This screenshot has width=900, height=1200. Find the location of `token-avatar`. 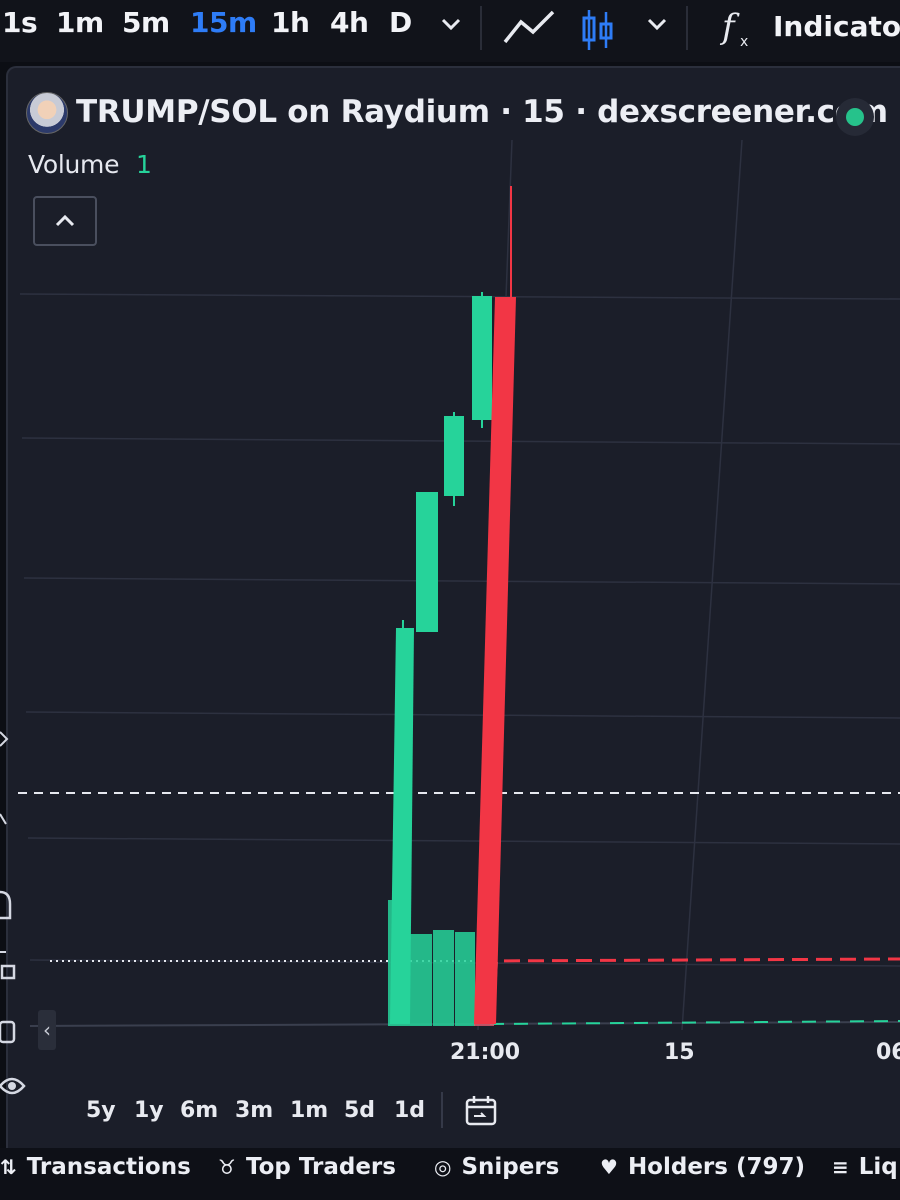

token-avatar is located at coordinates (47, 113).